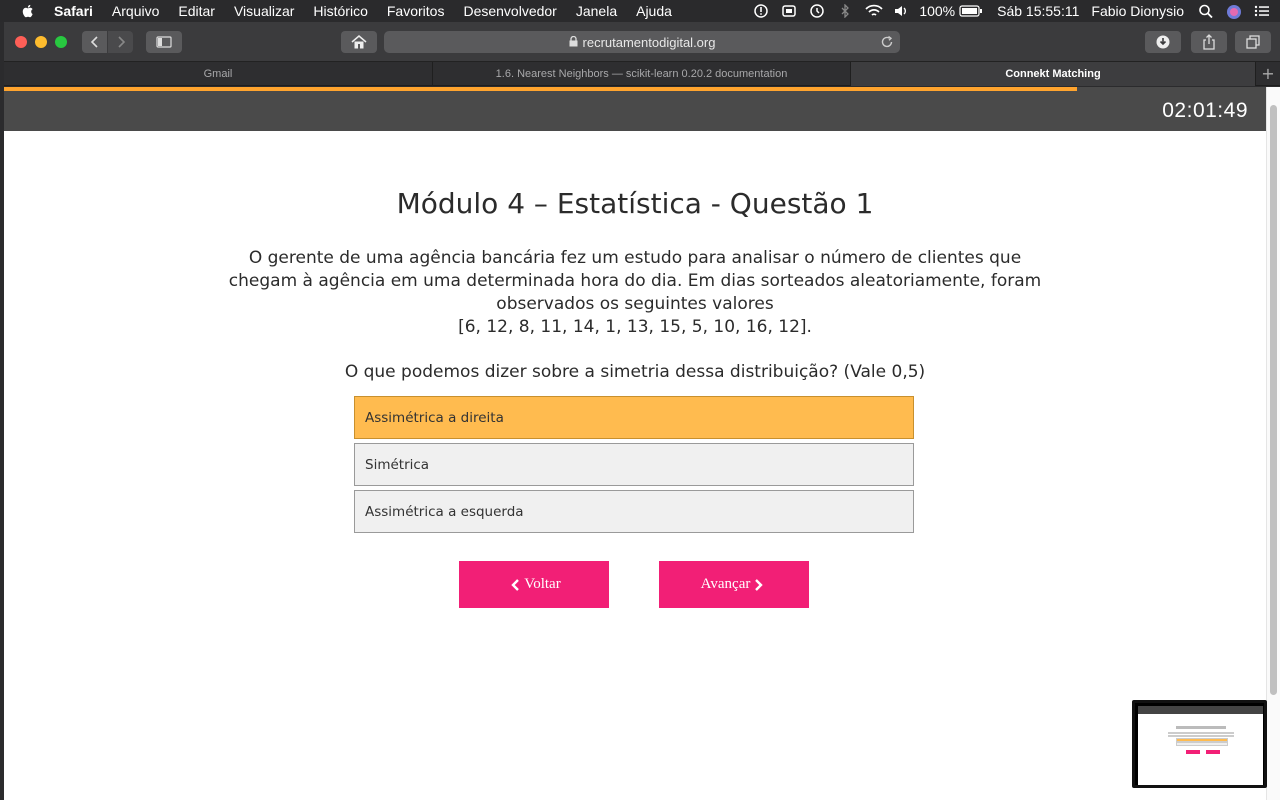 The height and width of the screenshot is (800, 1280). What do you see at coordinates (649, 42) in the screenshot?
I see `url-text: recrutamentodigital.org` at bounding box center [649, 42].